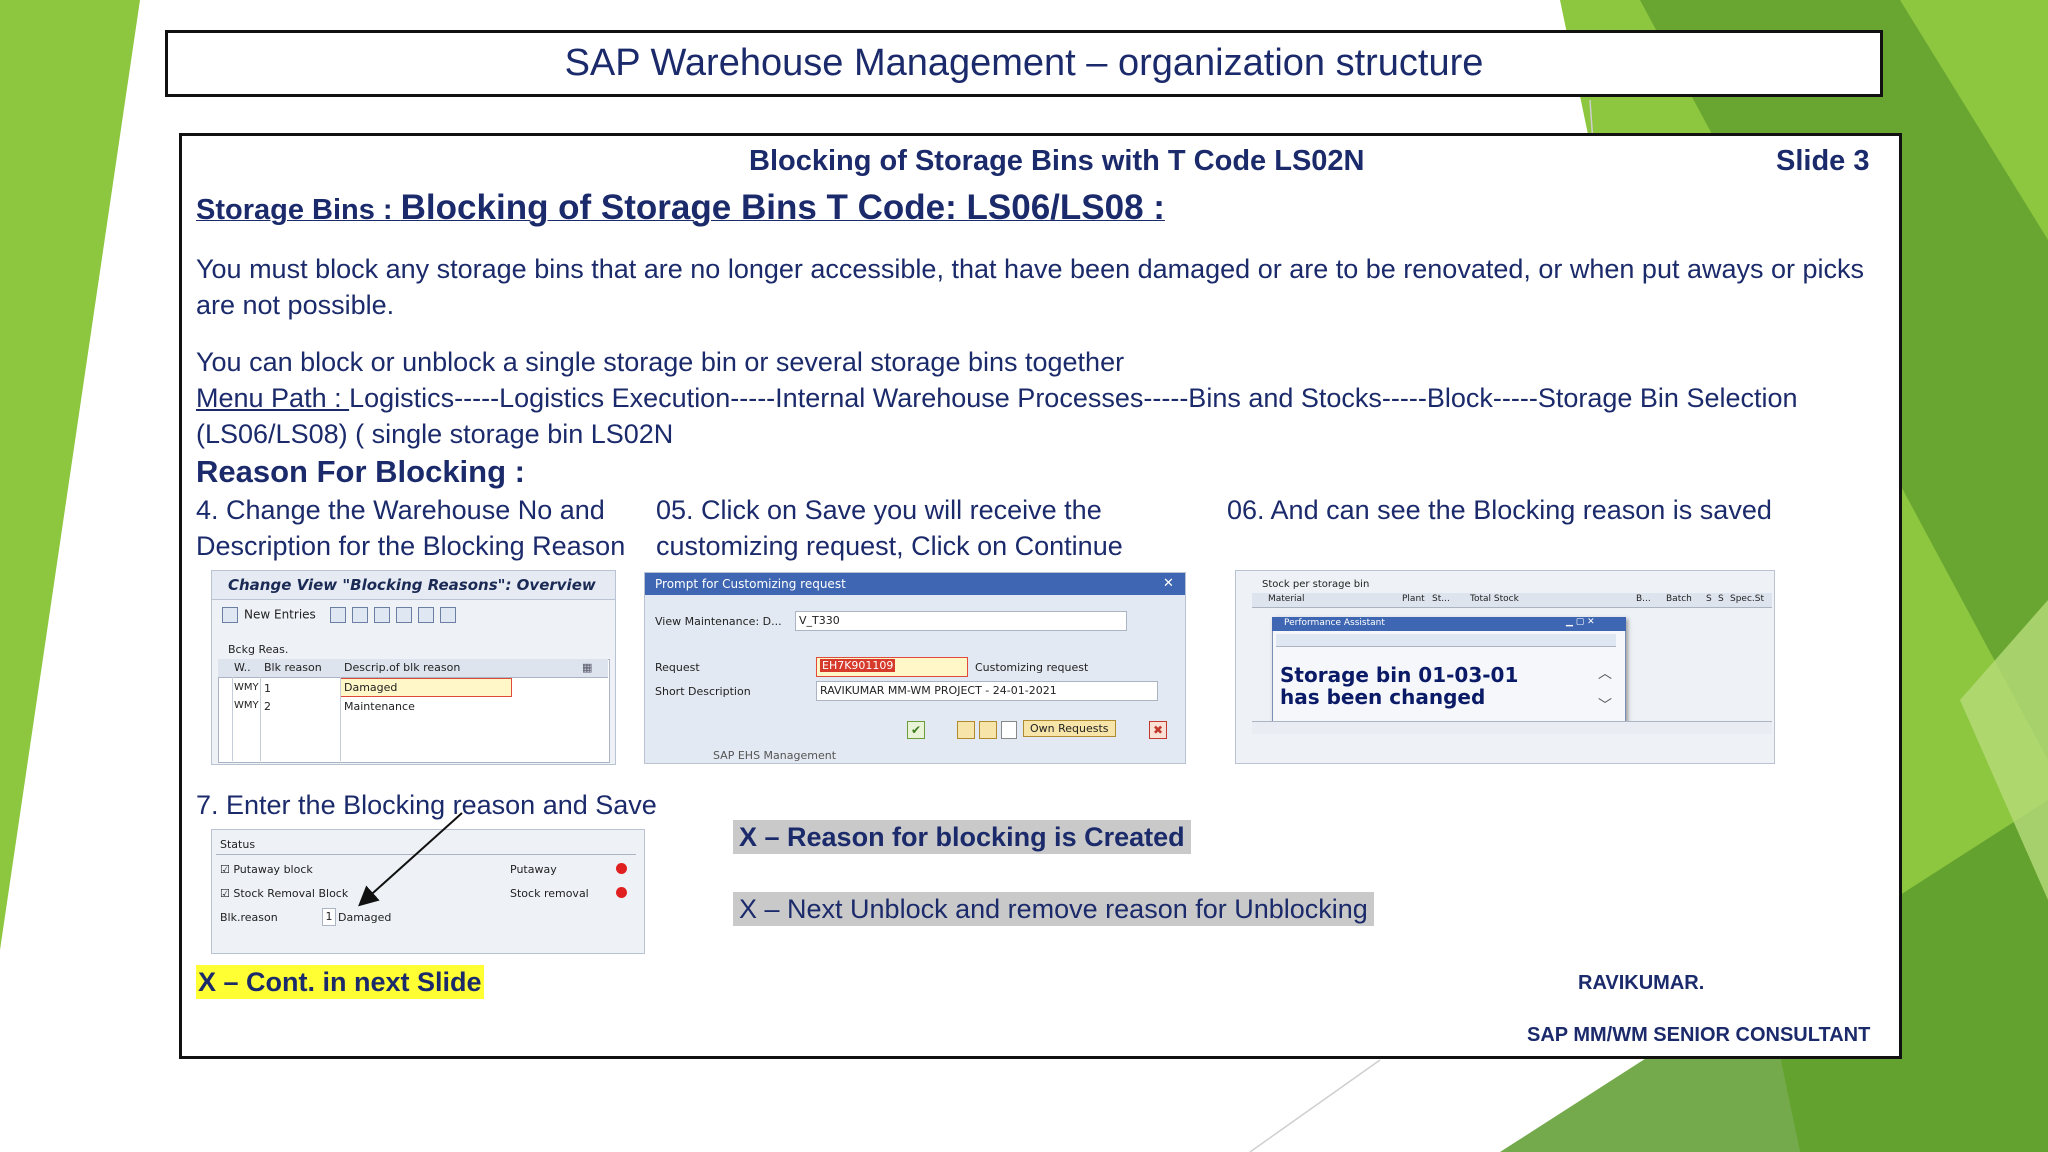 This screenshot has height=1152, width=2048. I want to click on new-entries-label: New Entries, so click(280, 614).